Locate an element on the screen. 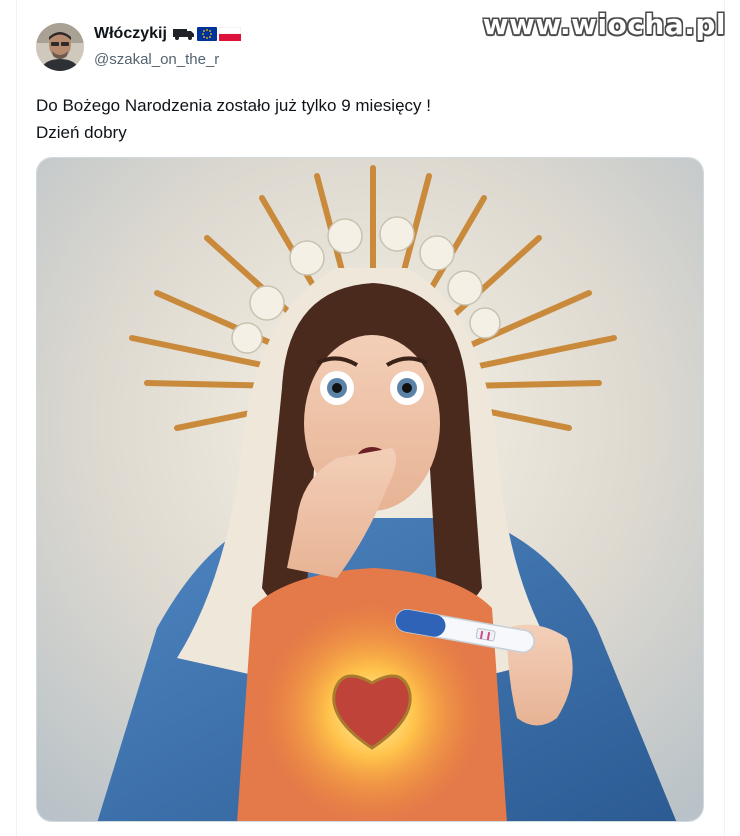  user-handle: @szakal_on_the_r is located at coordinates (156, 59).